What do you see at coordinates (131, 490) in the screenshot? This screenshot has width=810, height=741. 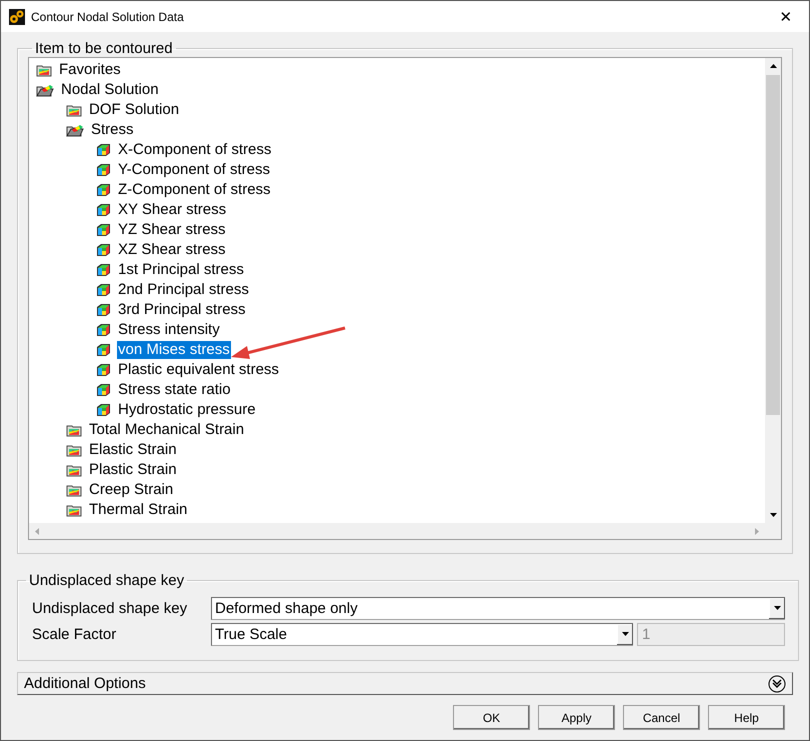 I see `tree-item: Creep Strain` at bounding box center [131, 490].